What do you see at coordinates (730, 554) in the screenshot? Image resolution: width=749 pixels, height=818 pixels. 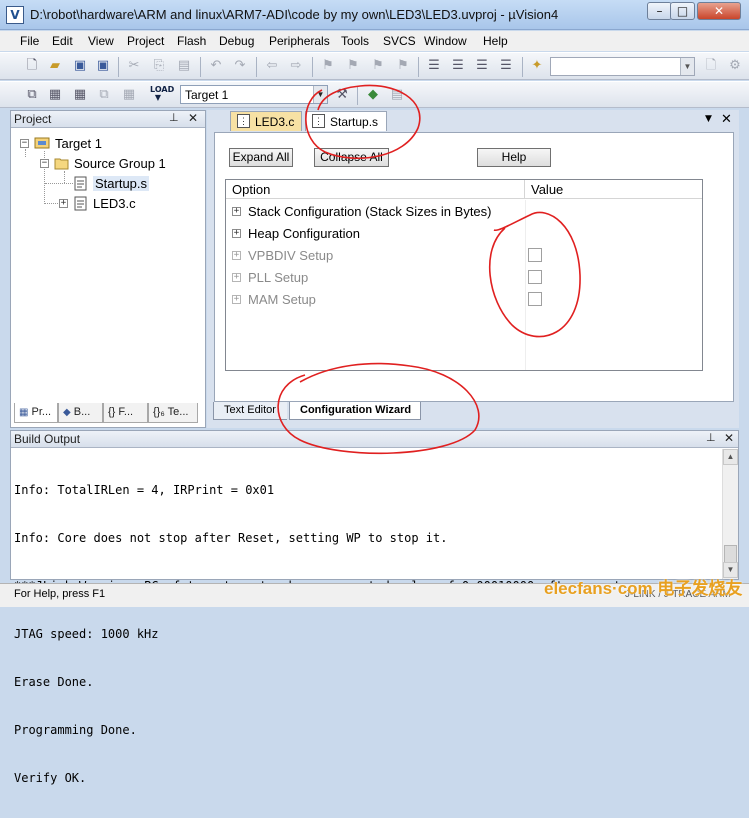 I see `scroll-thumb` at bounding box center [730, 554].